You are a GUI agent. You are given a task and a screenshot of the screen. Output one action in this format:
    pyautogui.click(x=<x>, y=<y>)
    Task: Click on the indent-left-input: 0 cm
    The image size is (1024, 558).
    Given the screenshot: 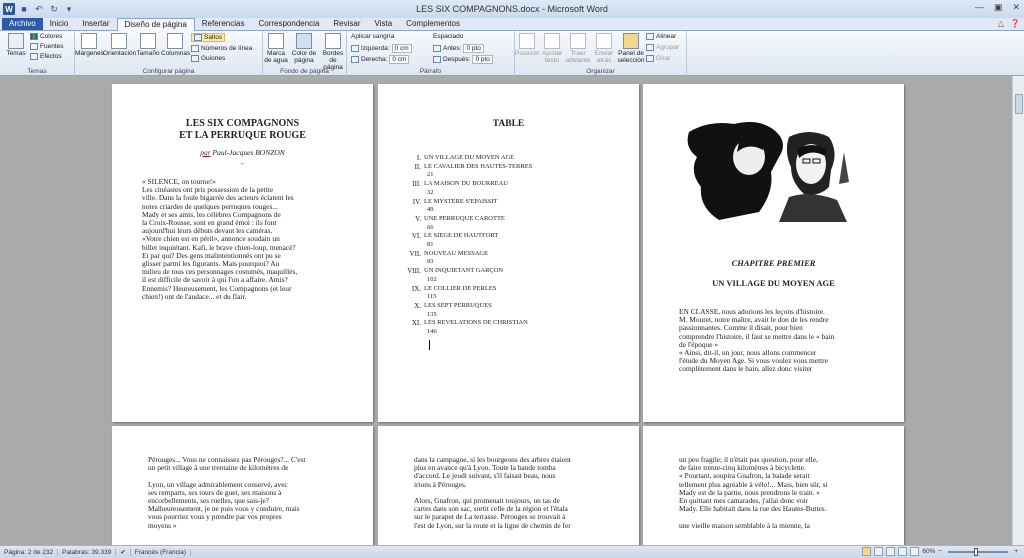 What is the action you would take?
    pyautogui.click(x=401, y=48)
    